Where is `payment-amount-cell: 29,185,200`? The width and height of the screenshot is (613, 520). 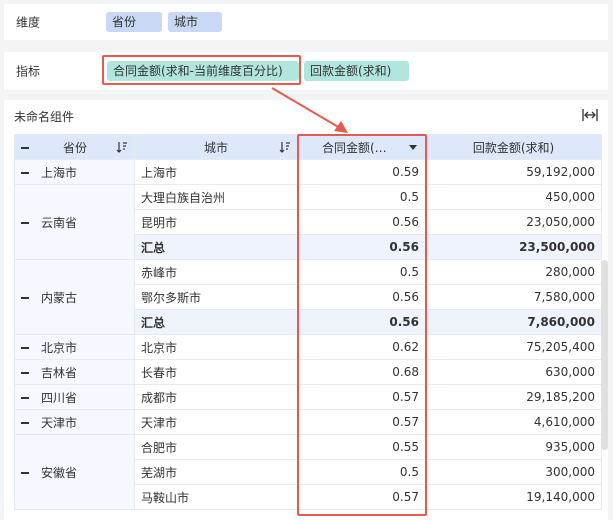 payment-amount-cell: 29,185,200 is located at coordinates (513, 397).